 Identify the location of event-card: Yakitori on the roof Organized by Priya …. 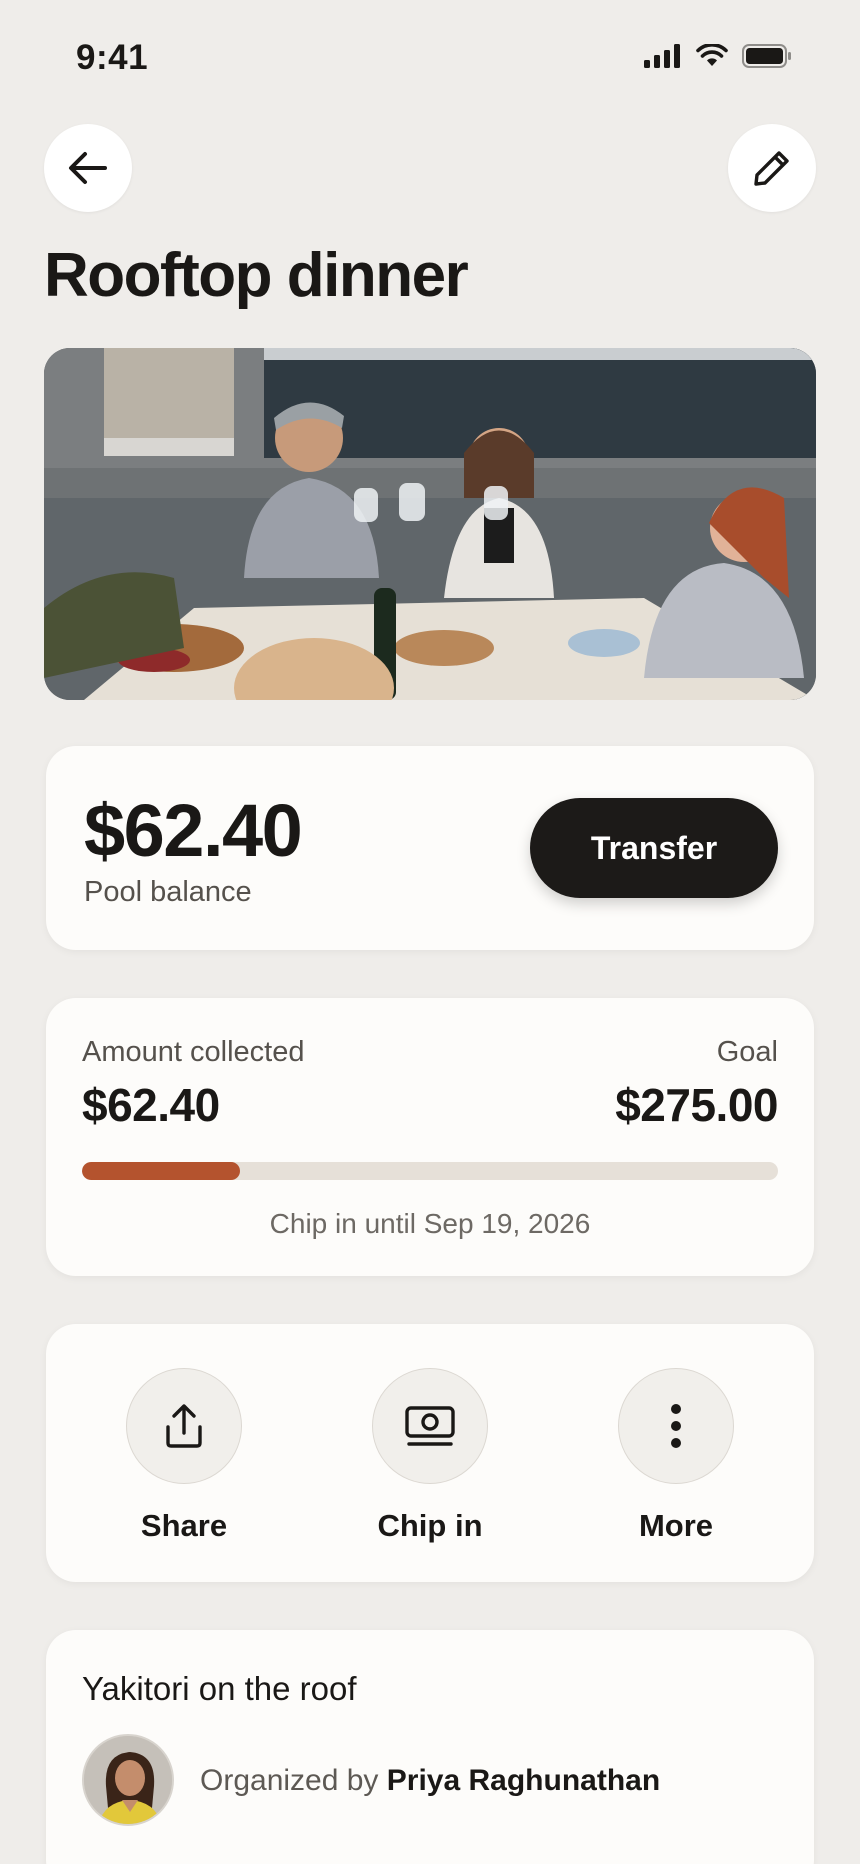
(430, 1747).